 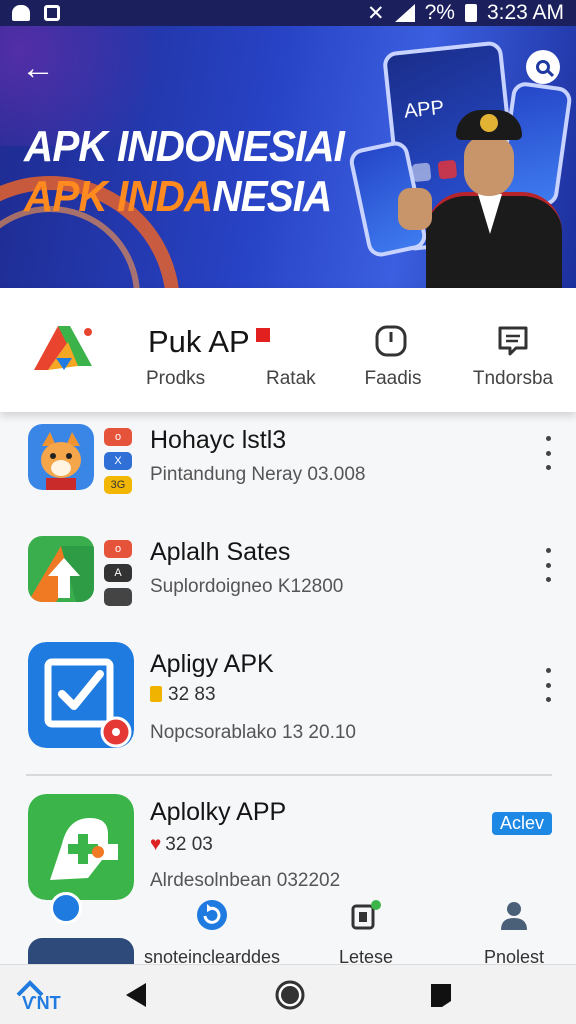 I want to click on fox-app-icon, so click(x=61, y=457).